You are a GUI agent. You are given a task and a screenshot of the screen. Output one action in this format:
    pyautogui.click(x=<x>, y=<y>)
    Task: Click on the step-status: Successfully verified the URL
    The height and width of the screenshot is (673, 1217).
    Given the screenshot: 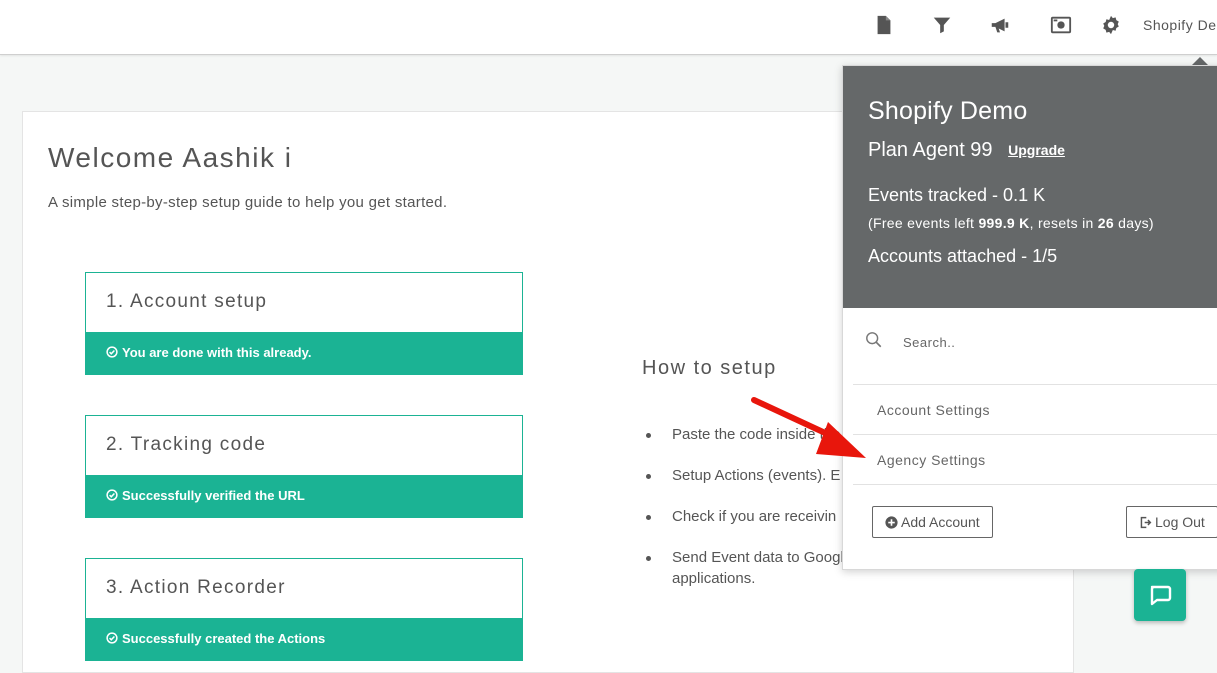 What is the action you would take?
    pyautogui.click(x=304, y=496)
    